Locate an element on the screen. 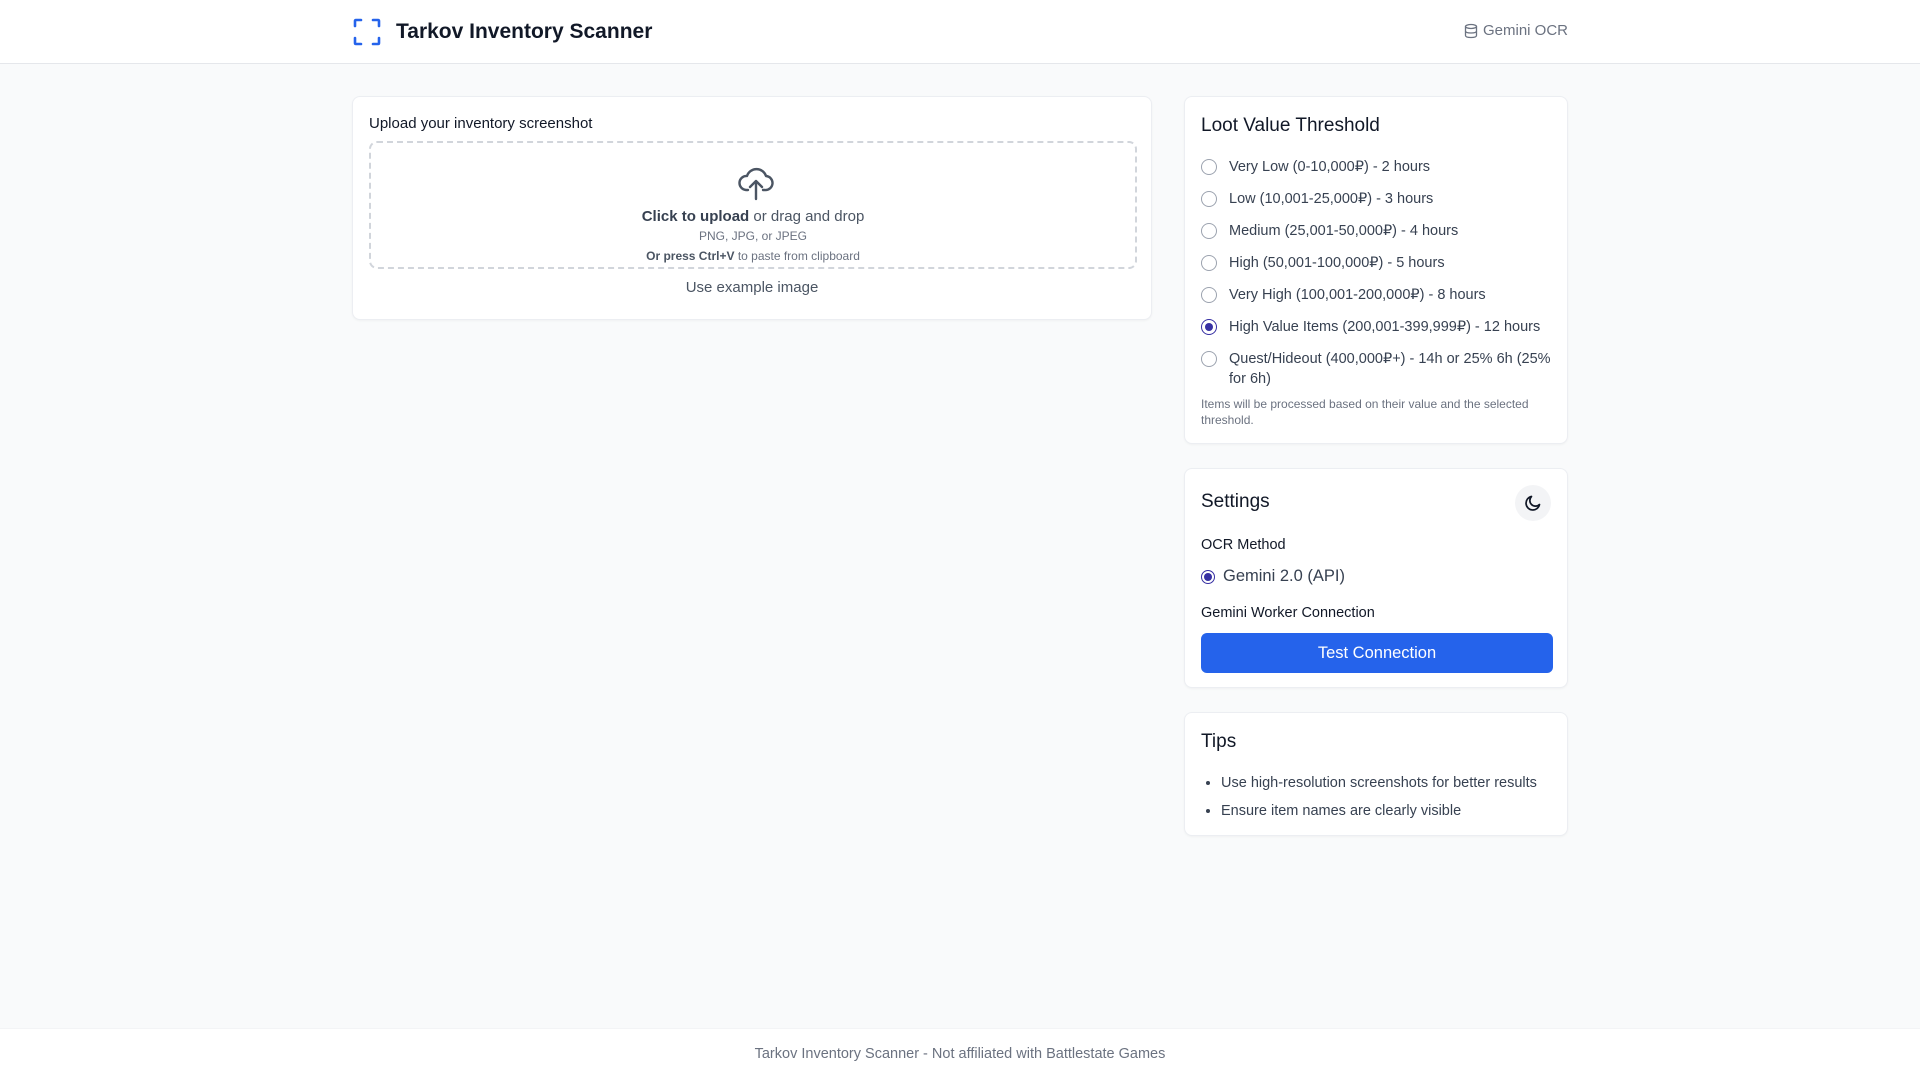 The width and height of the screenshot is (1920, 1080). upload-instructions: Click to upload or drag and drop is located at coordinates (753, 216).